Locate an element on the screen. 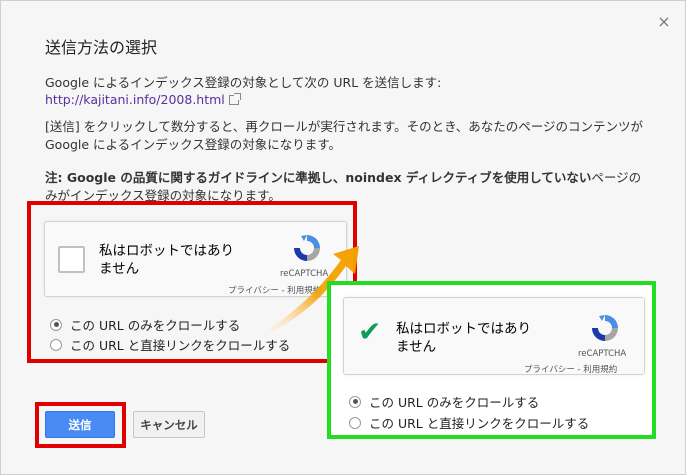 The image size is (686, 475). recaptcha-brand: reCAPTCHA is located at coordinates (602, 354).